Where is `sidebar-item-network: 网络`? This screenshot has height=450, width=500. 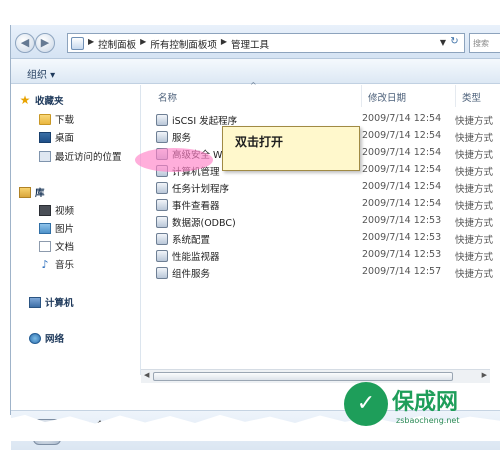
sidebar-item-network: 网络 is located at coordinates (46, 338).